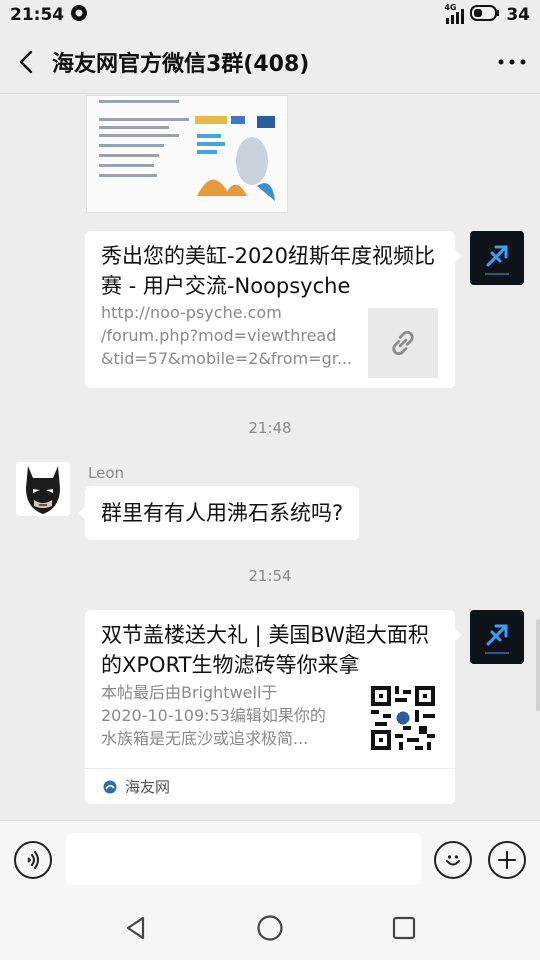 The image size is (540, 960). I want to click on qr-code-icon, so click(403, 718).